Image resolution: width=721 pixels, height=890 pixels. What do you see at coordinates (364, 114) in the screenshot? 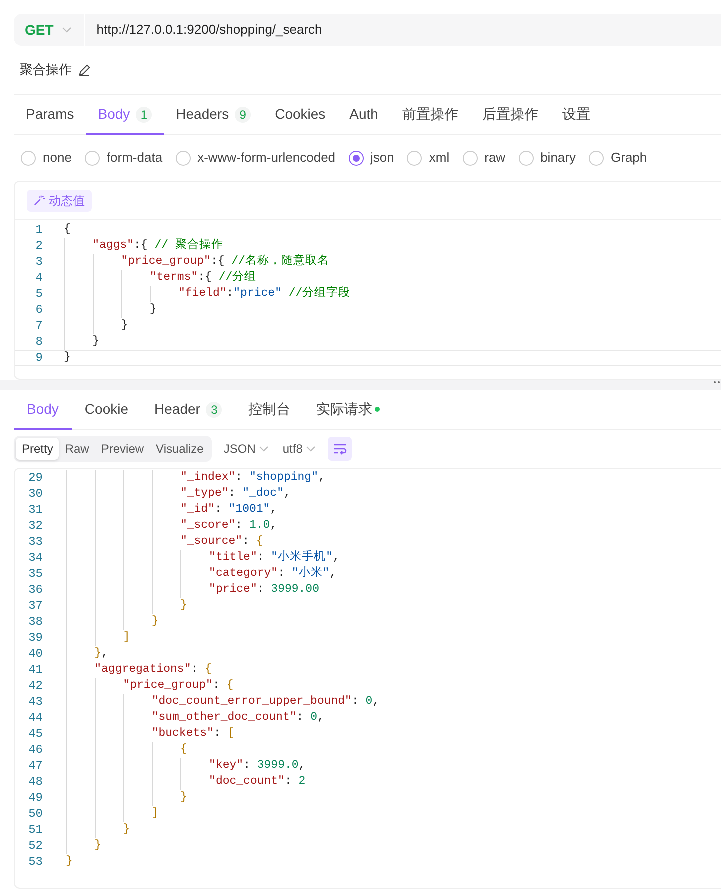
I see `request-tab: Auth` at bounding box center [364, 114].